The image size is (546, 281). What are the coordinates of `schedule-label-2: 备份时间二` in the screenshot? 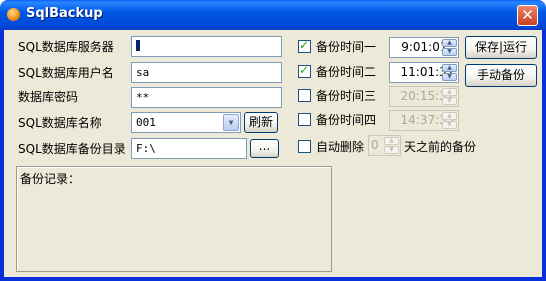 It's located at (346, 72).